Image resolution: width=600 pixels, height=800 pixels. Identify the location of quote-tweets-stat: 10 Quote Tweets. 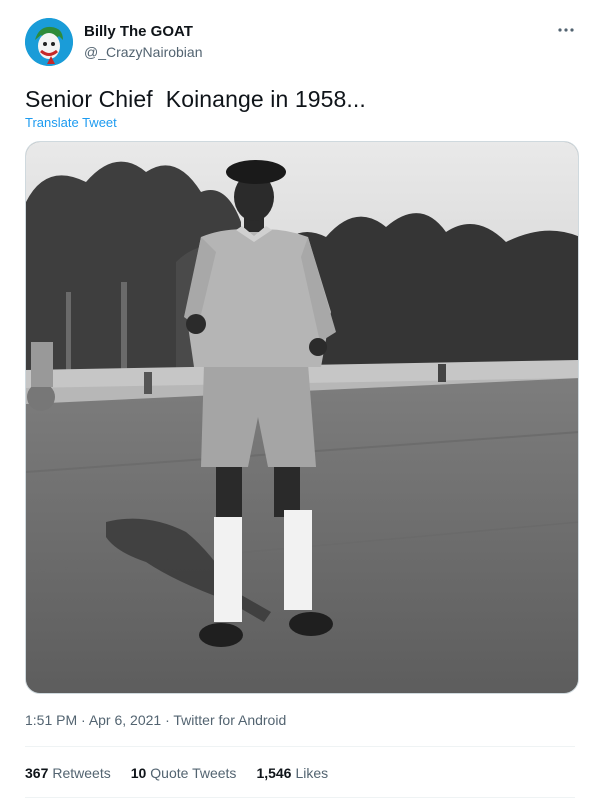
(184, 773).